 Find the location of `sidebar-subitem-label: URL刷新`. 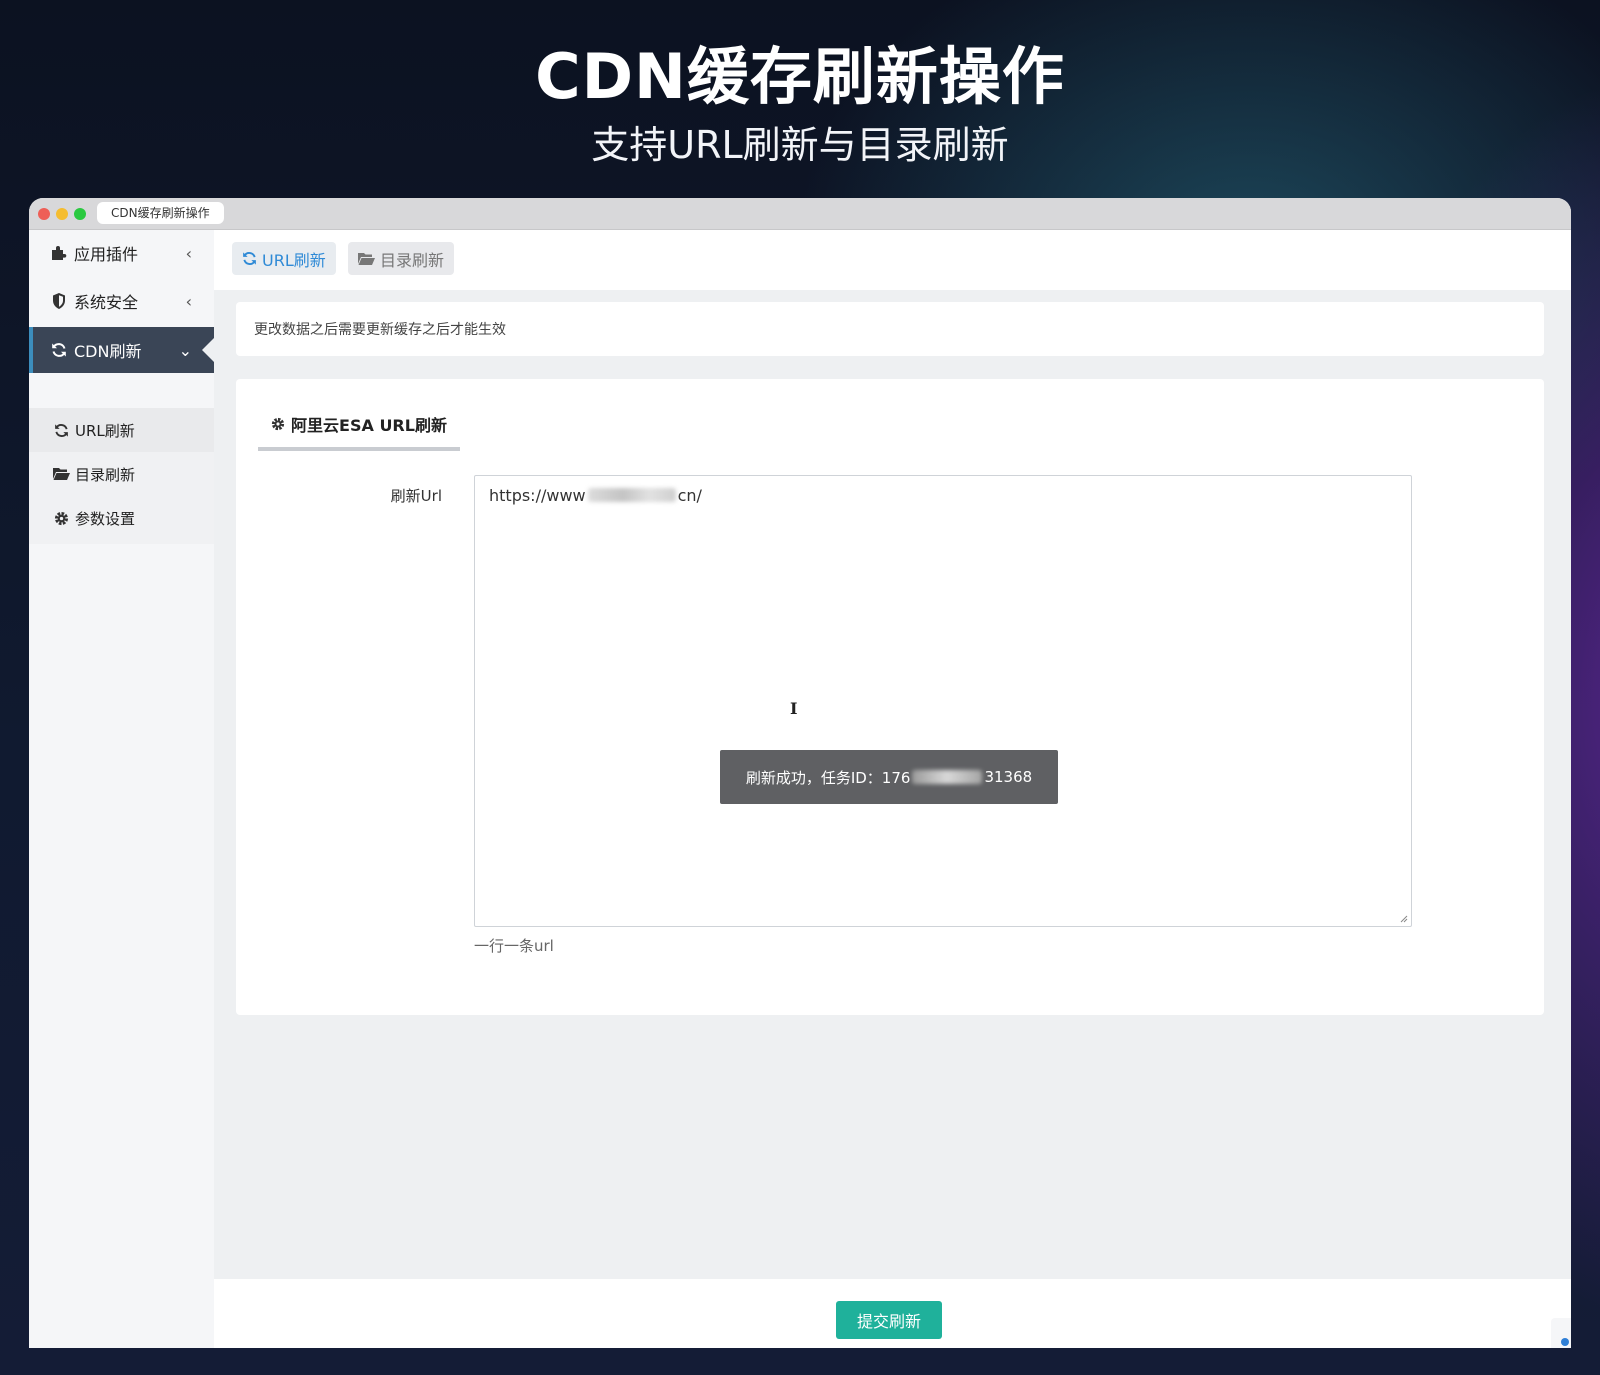

sidebar-subitem-label: URL刷新 is located at coordinates (105, 430).